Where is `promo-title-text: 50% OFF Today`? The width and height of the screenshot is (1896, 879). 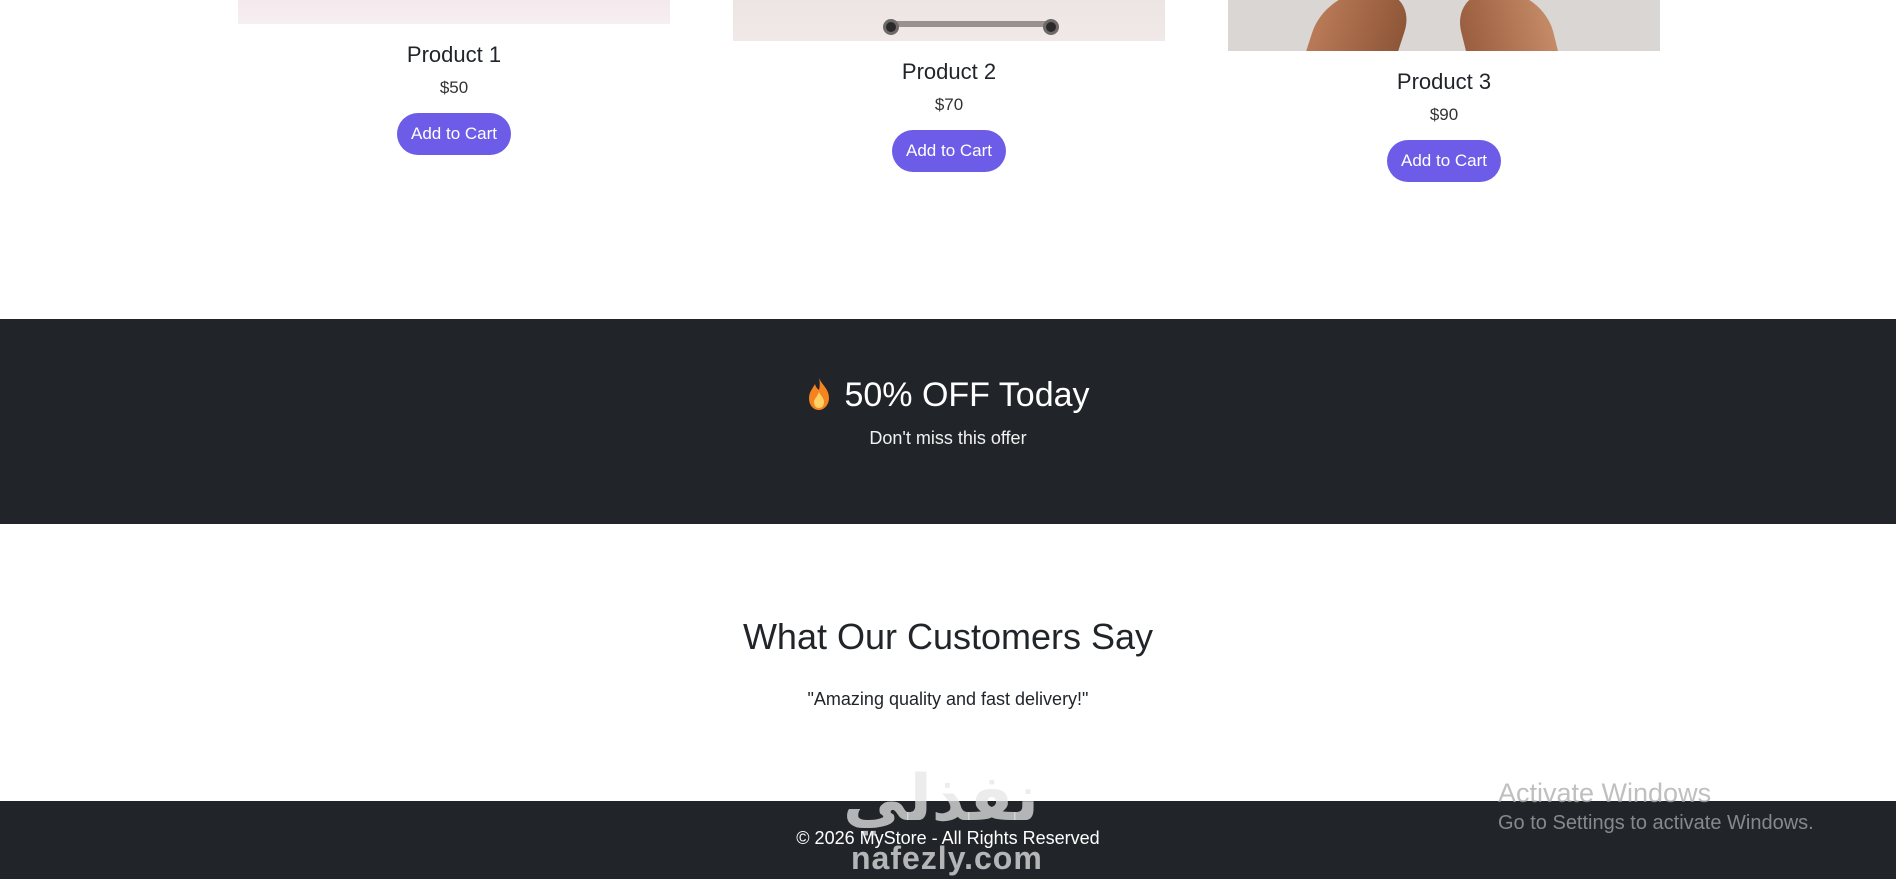 promo-title-text: 50% OFF Today is located at coordinates (967, 395).